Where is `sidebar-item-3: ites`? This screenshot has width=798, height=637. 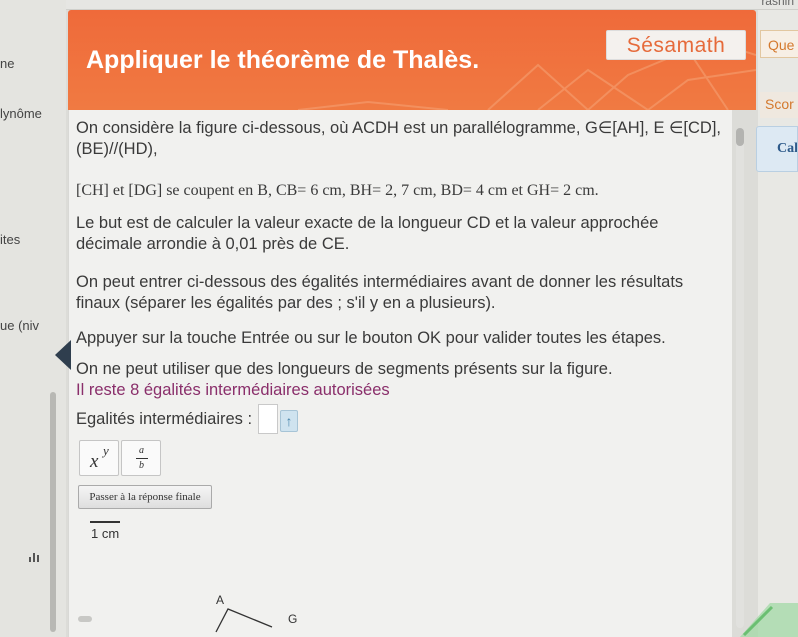
sidebar-item-3: ites is located at coordinates (10, 239).